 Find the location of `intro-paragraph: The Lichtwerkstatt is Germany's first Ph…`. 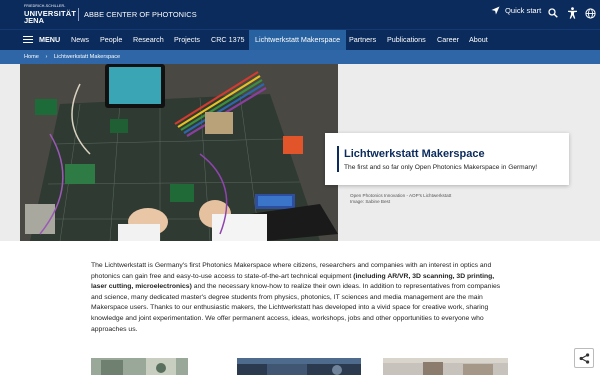

intro-paragraph: The Lichtwerkstatt is Germany's first Ph… is located at coordinates (301, 298).